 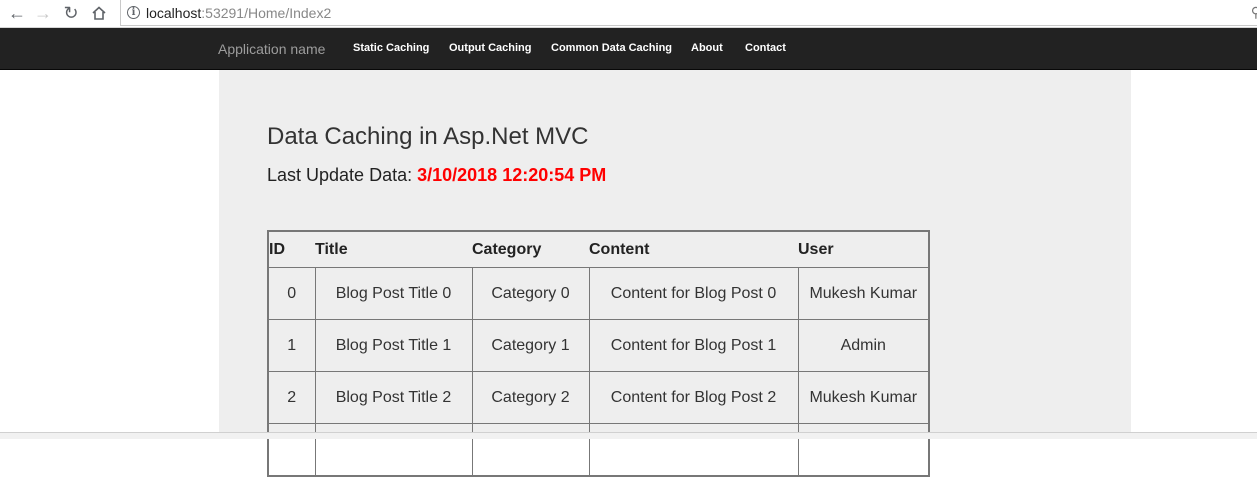 I want to click on address-bar: i localhost:53291/Home/Index2 ⚲, so click(x=688, y=13).